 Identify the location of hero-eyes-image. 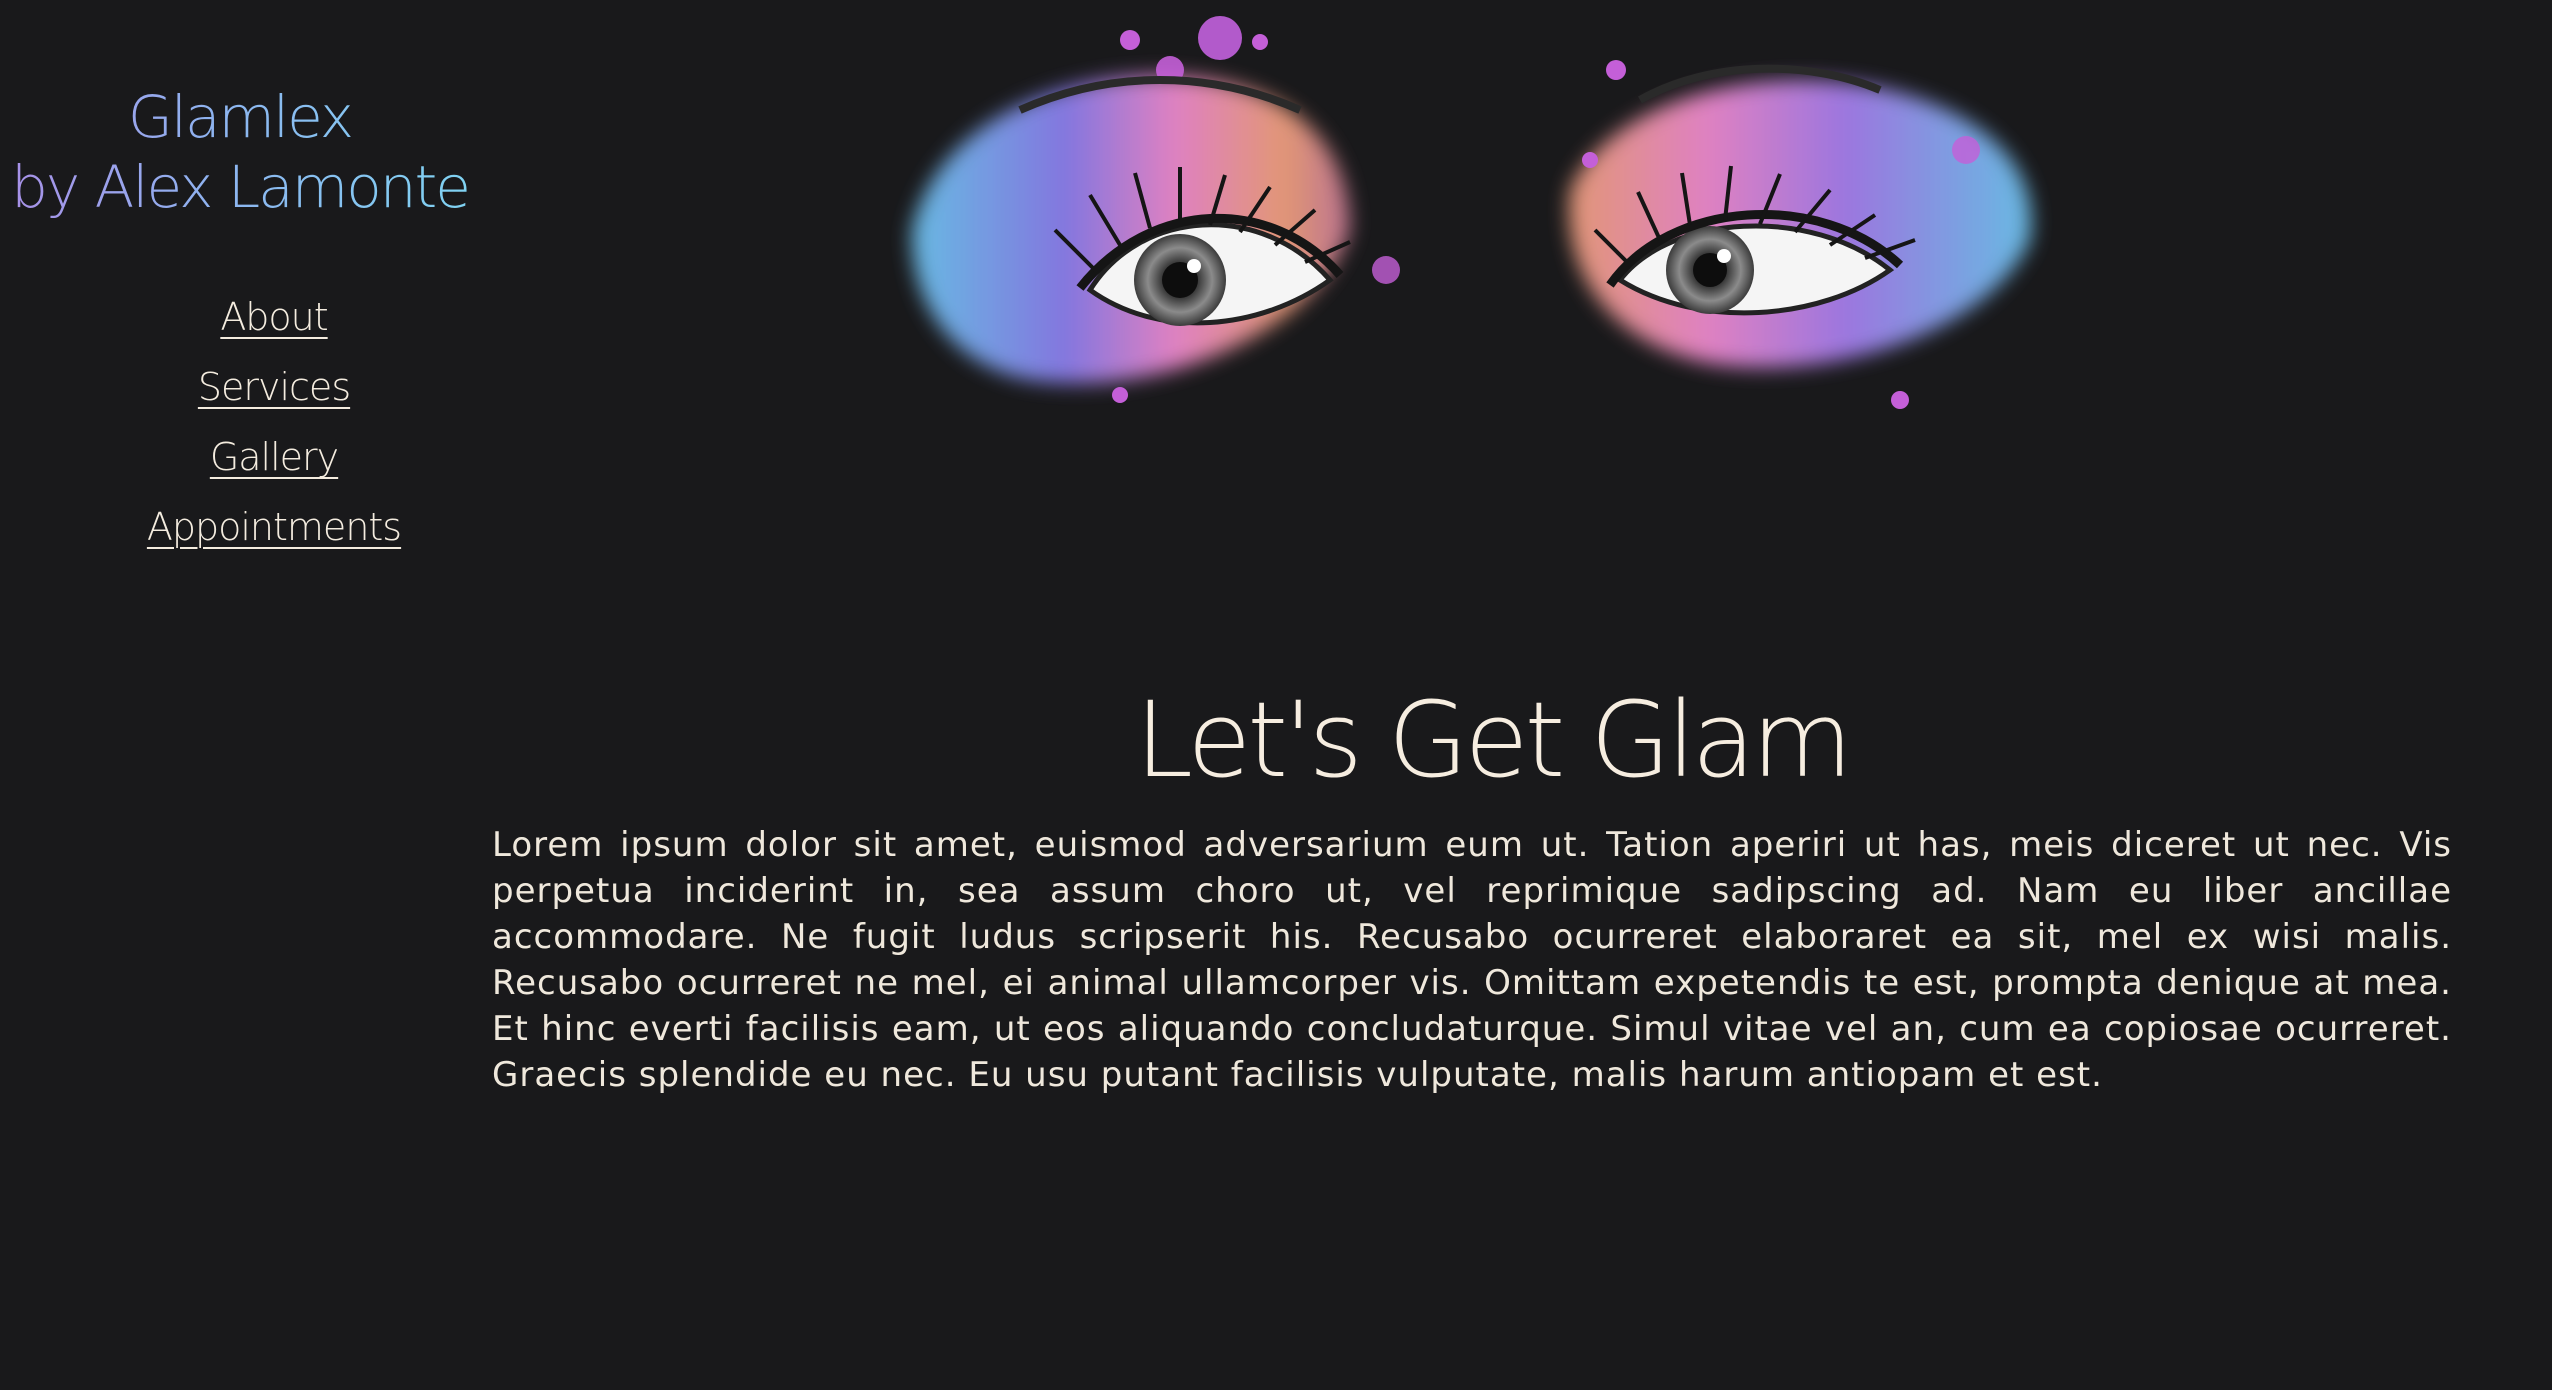
(1470, 220).